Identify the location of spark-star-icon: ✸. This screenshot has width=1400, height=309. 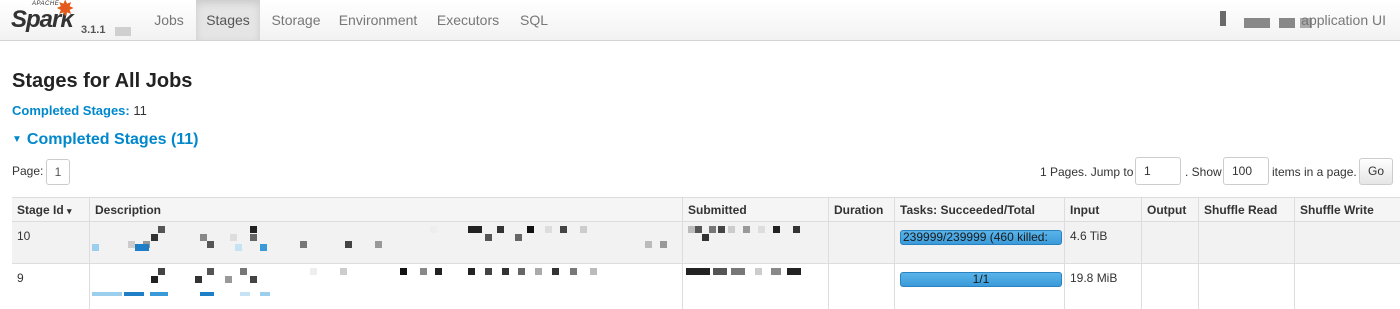
(65, 10).